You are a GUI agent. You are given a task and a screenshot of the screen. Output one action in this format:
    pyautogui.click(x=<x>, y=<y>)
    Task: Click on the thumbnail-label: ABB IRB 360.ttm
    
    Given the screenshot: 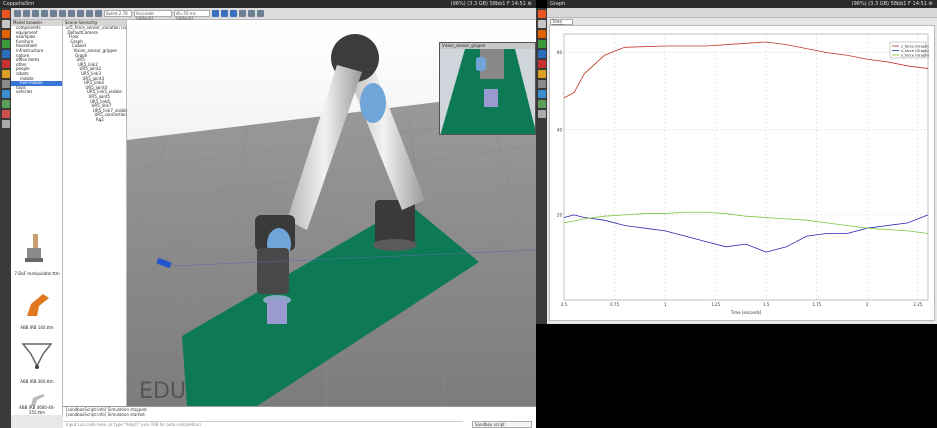 What is the action you would take?
    pyautogui.click(x=37, y=381)
    